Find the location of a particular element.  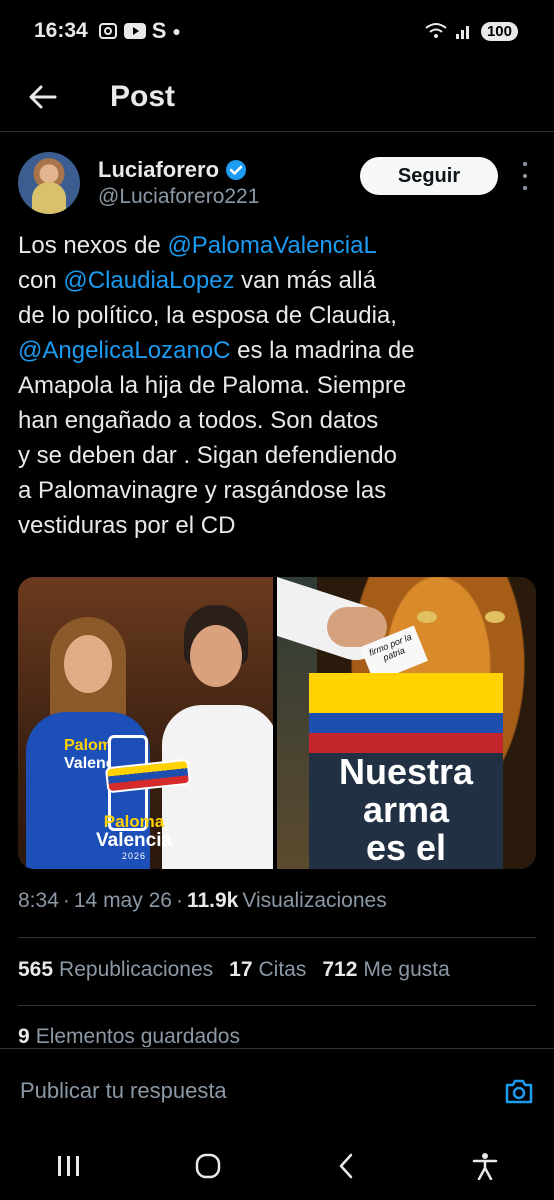

author-info: Luciaforero @Luciaforero221 is located at coordinates (178, 183).